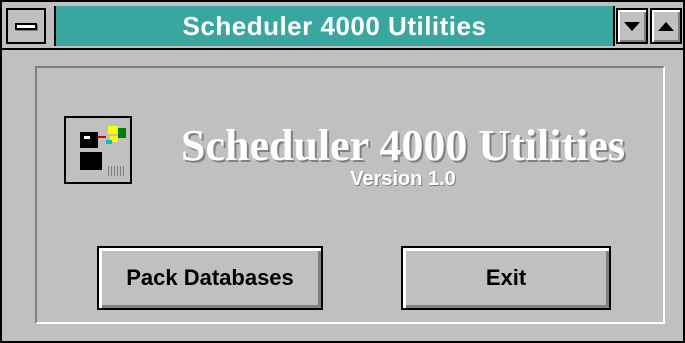 This screenshot has height=343, width=685. Describe the element at coordinates (403, 145) in the screenshot. I see `app-heading: Scheduler 4000 Utilities` at that location.